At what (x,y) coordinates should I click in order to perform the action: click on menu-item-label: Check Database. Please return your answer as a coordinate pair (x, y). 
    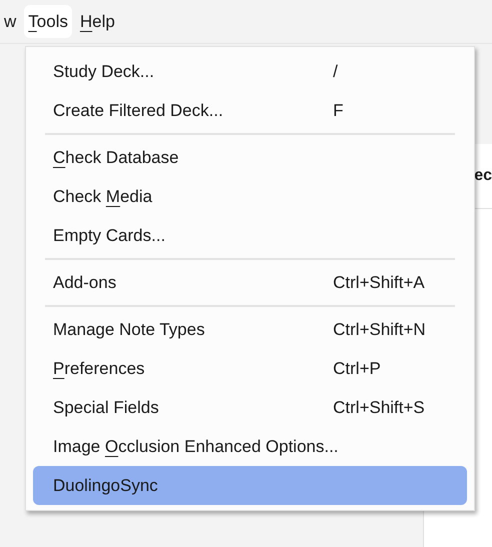
    Looking at the image, I should click on (116, 157).